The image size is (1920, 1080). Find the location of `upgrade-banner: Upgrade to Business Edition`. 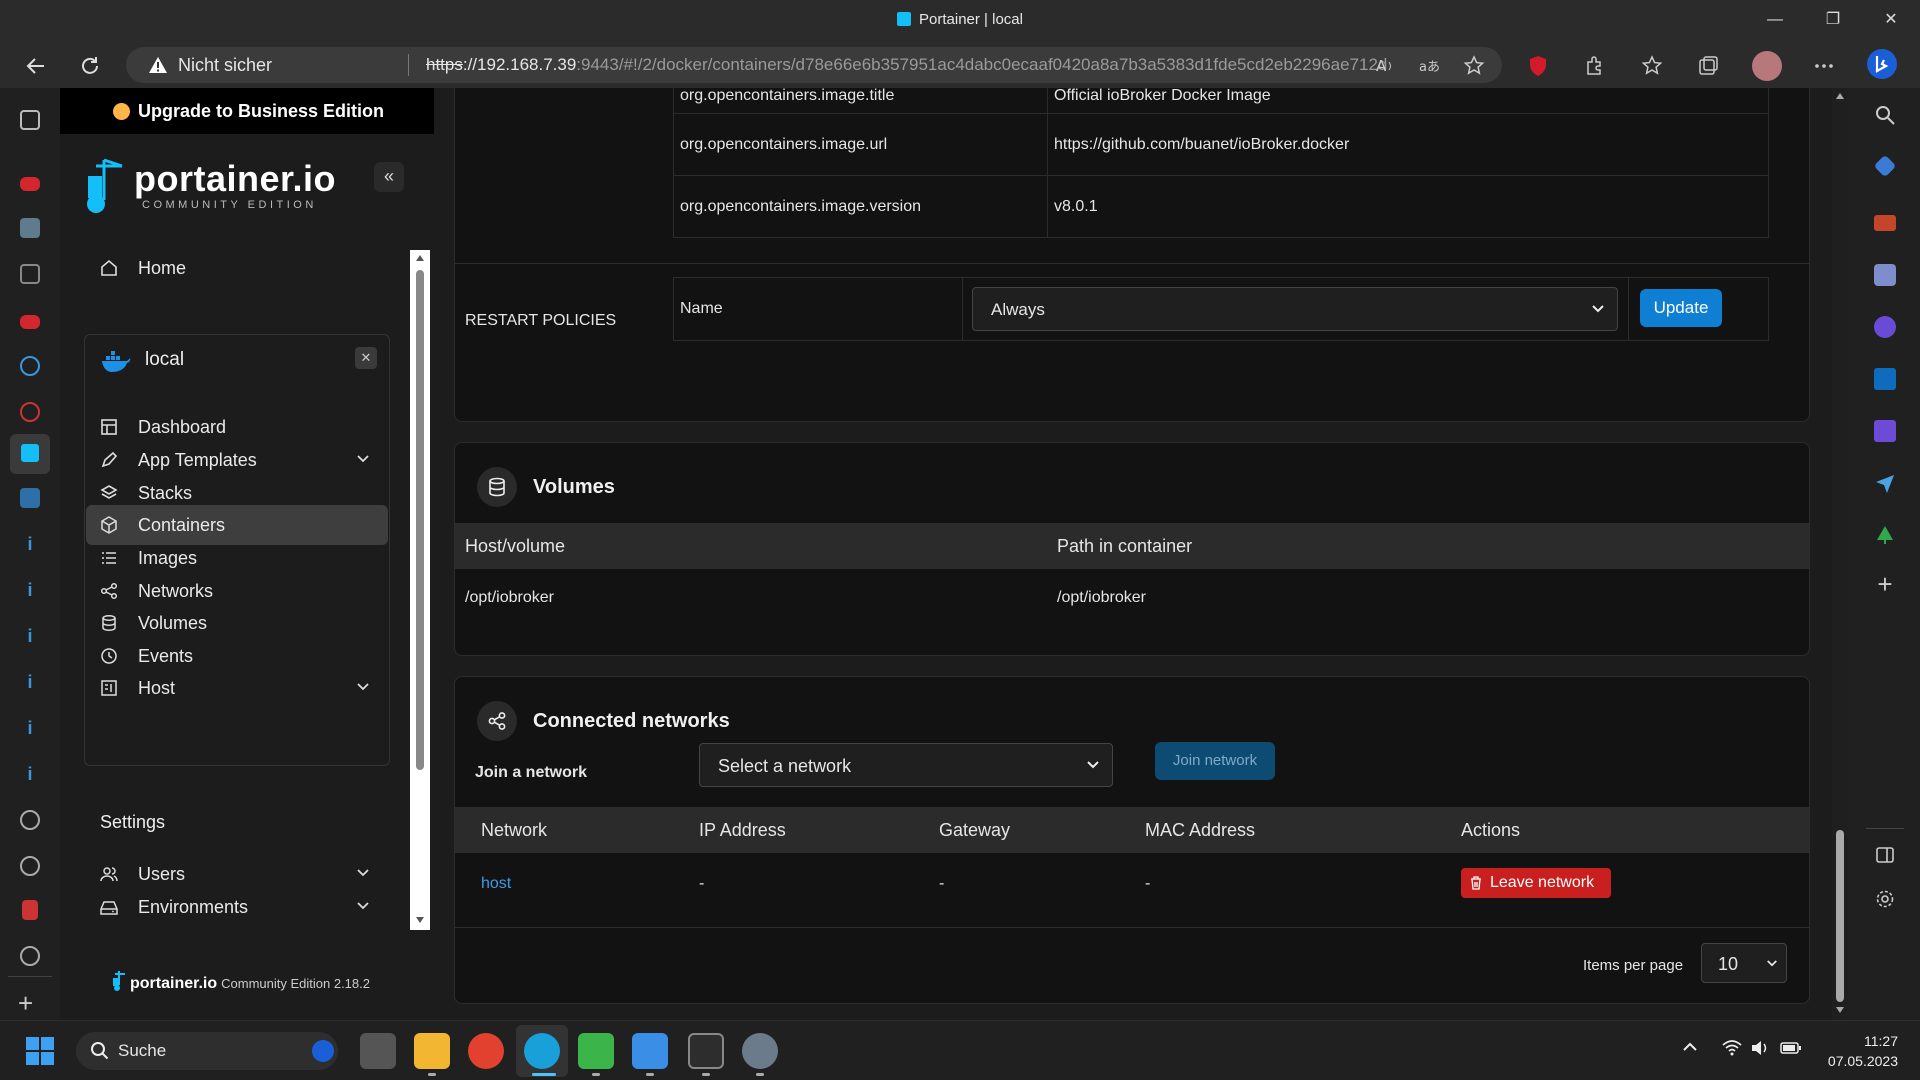

upgrade-banner: Upgrade to Business Edition is located at coordinates (247, 111).